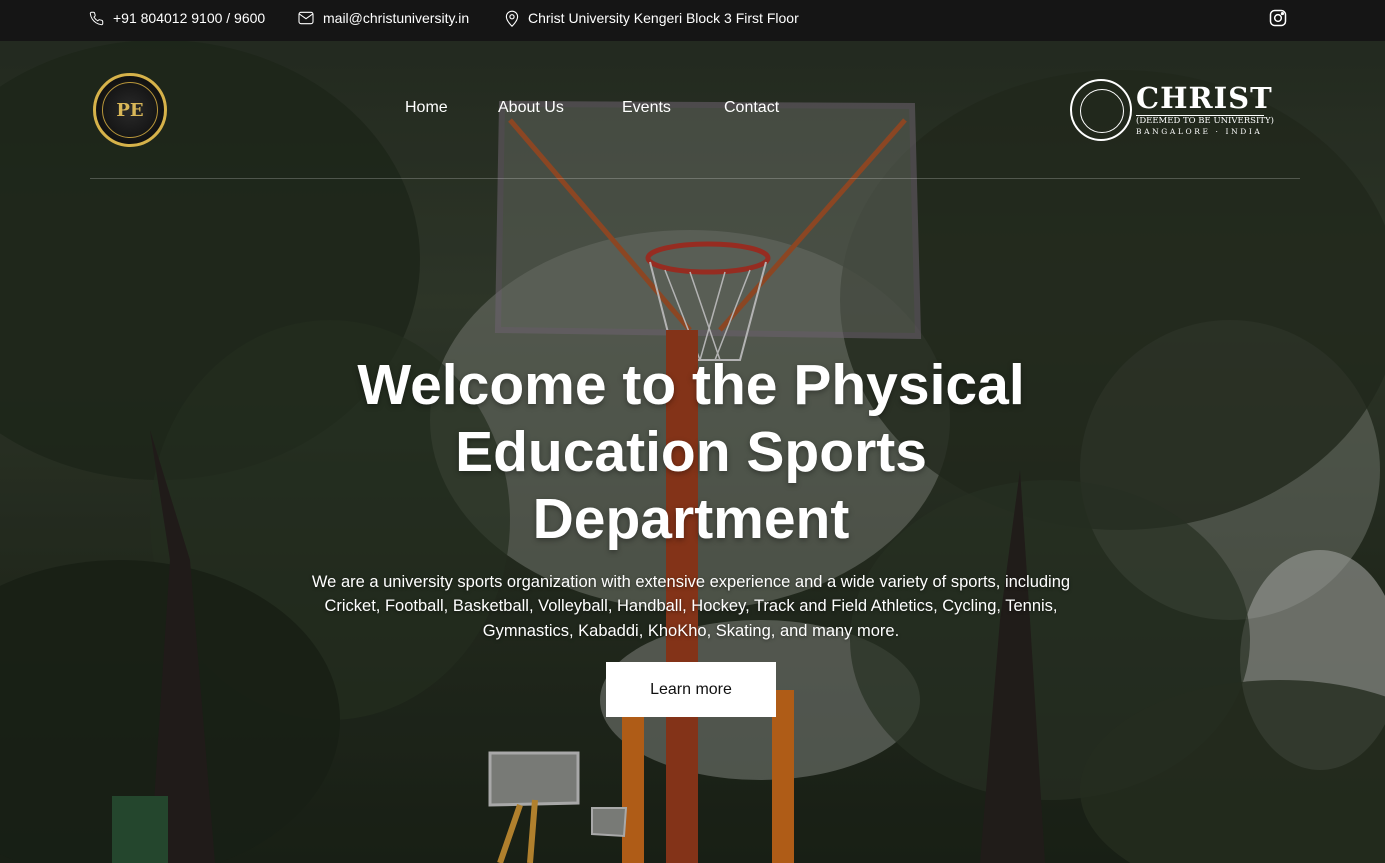 The height and width of the screenshot is (863, 1385). What do you see at coordinates (426, 108) in the screenshot?
I see `nav-item-home: Home` at bounding box center [426, 108].